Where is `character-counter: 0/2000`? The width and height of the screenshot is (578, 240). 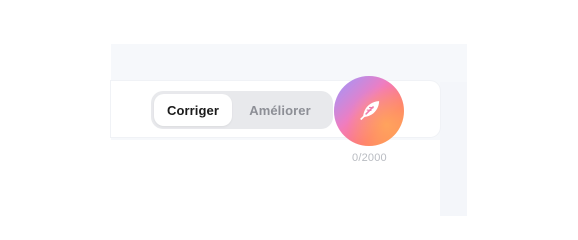 character-counter: 0/2000 is located at coordinates (369, 158).